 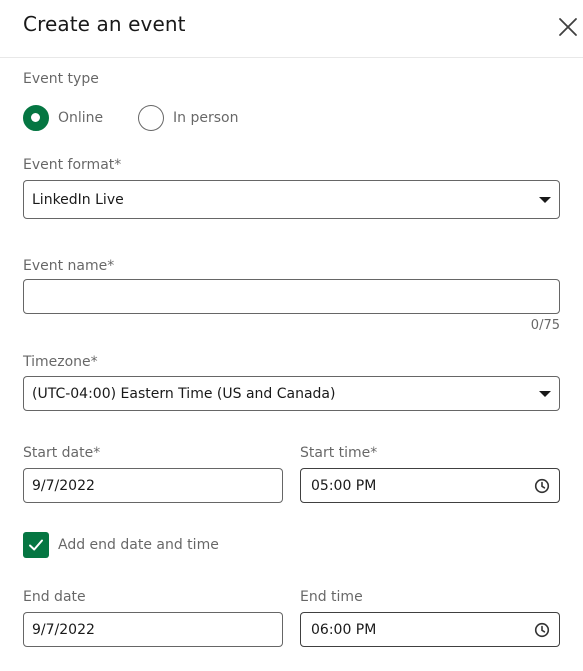 I want to click on add-end-date-checkbox, so click(x=36, y=545).